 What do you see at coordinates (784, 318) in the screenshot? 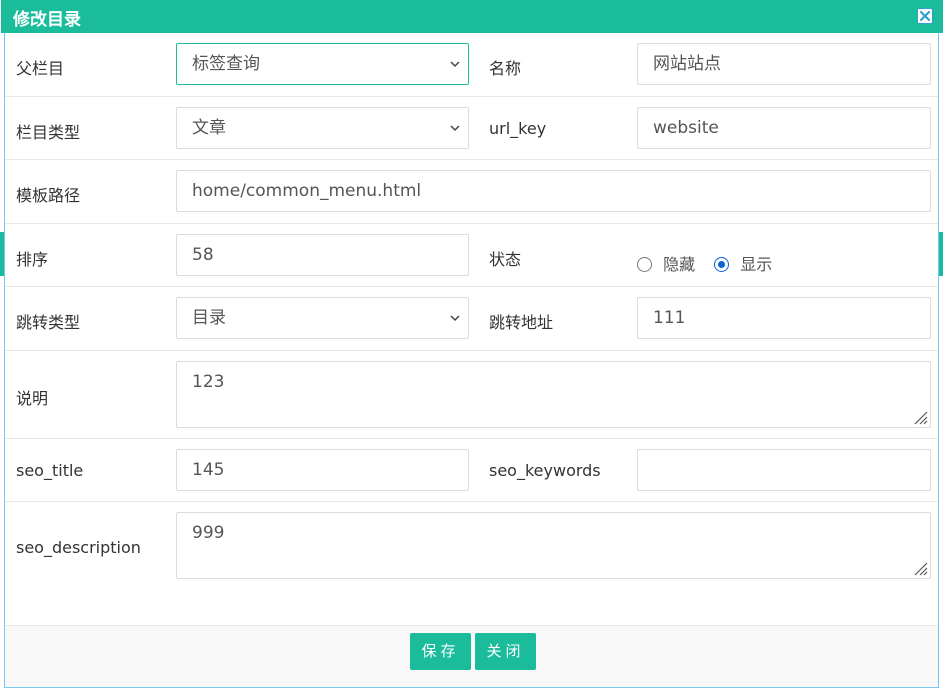
I see `jump-address-input: 111` at bounding box center [784, 318].